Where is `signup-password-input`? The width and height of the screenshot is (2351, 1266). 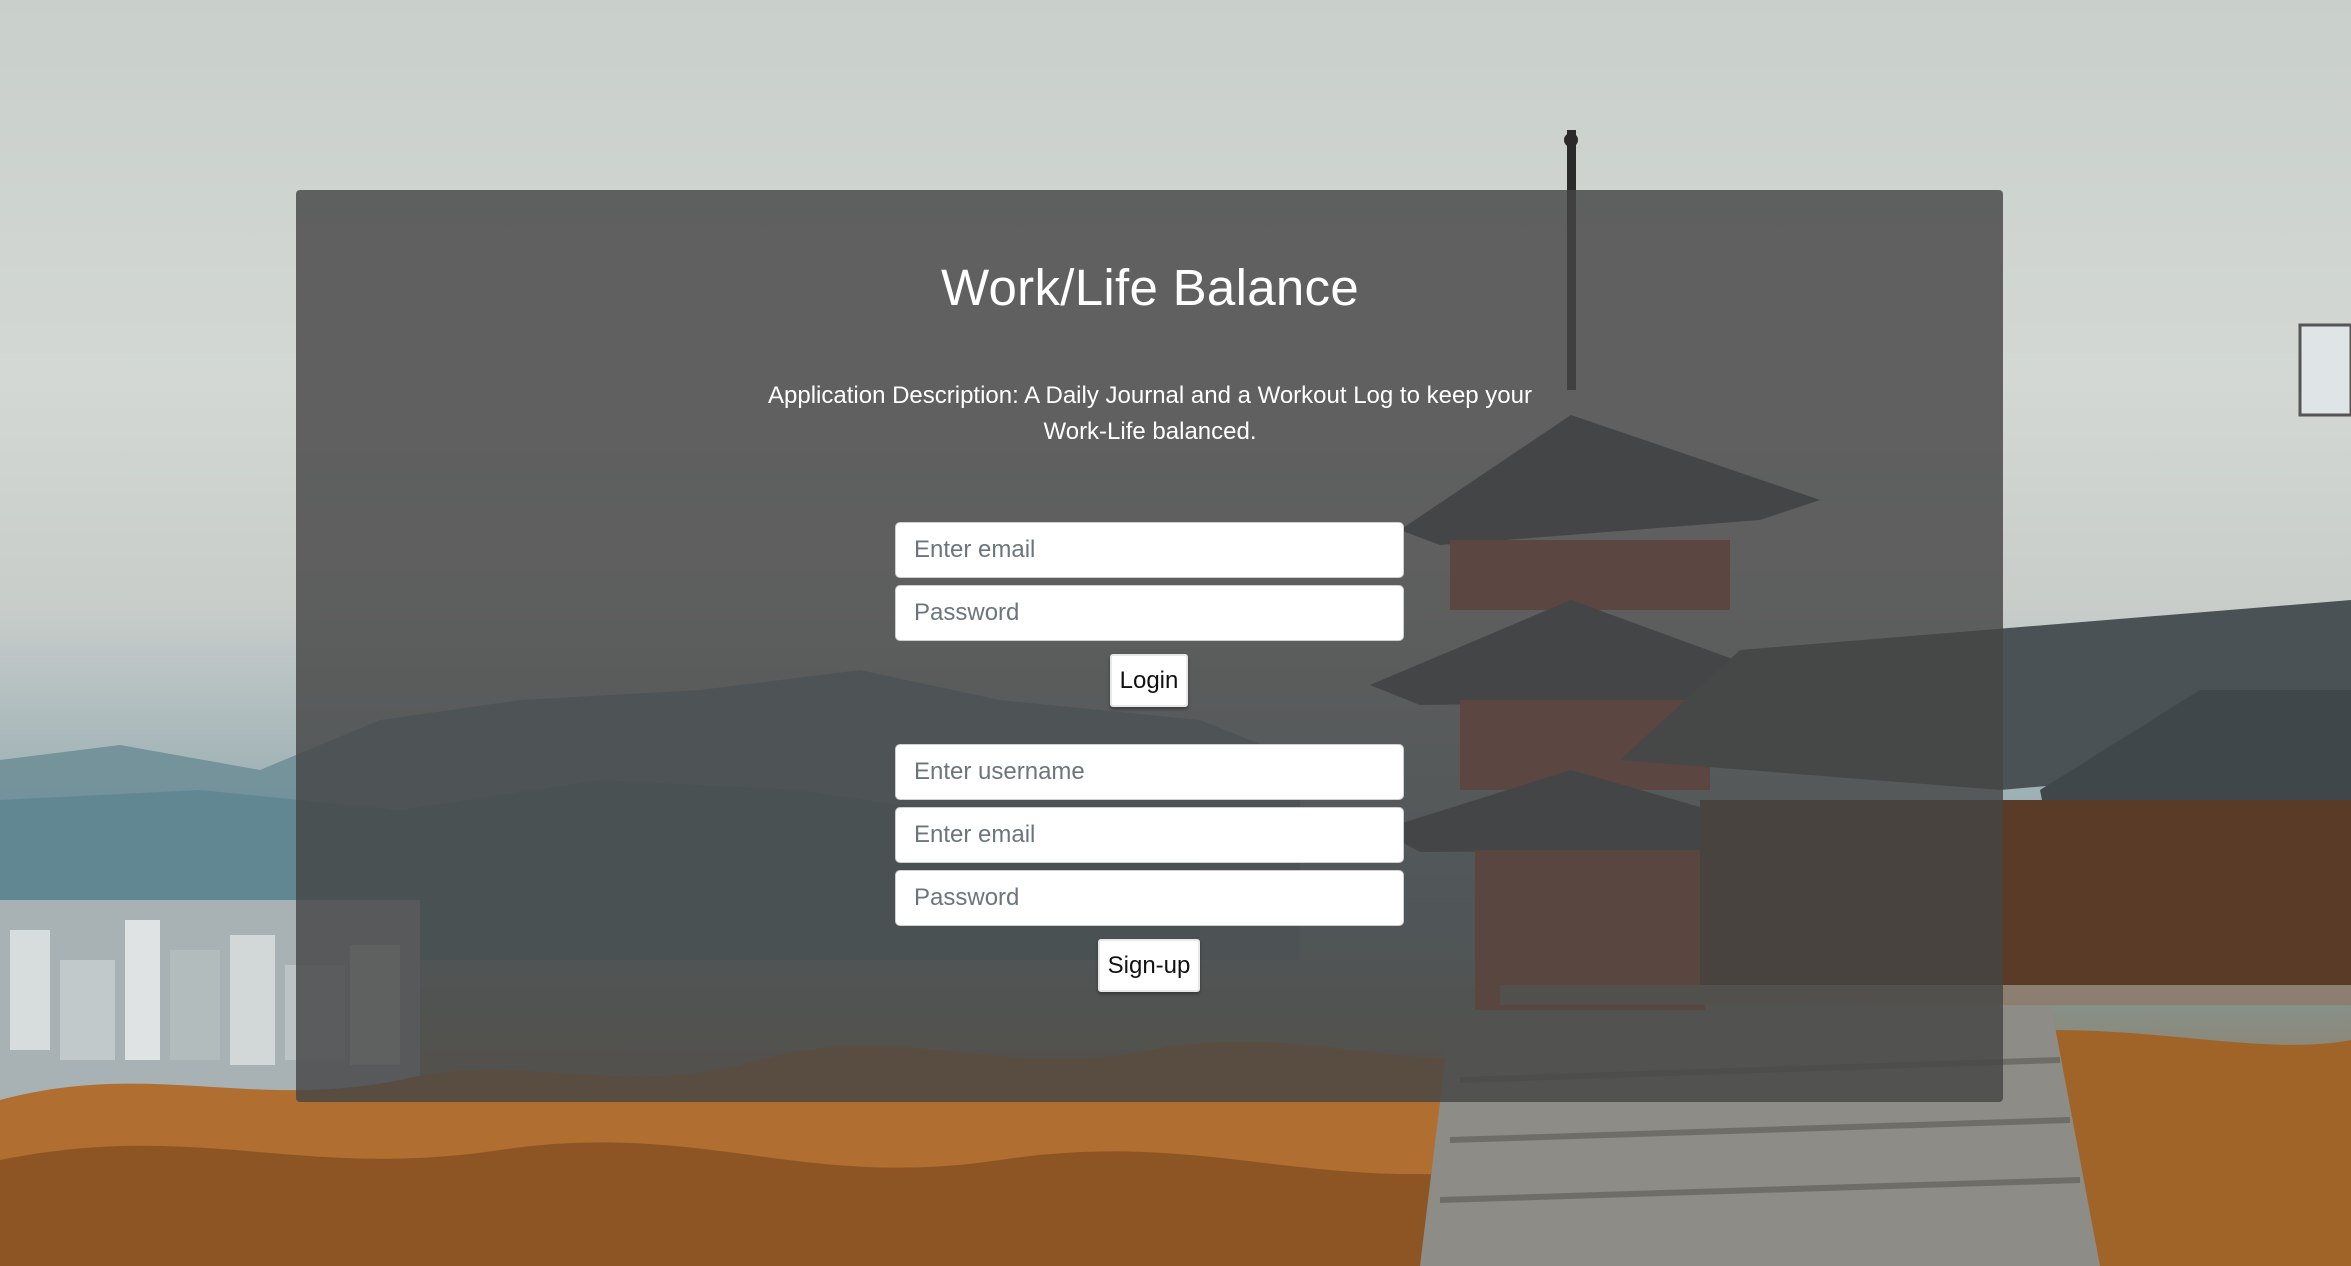
signup-password-input is located at coordinates (1149, 898).